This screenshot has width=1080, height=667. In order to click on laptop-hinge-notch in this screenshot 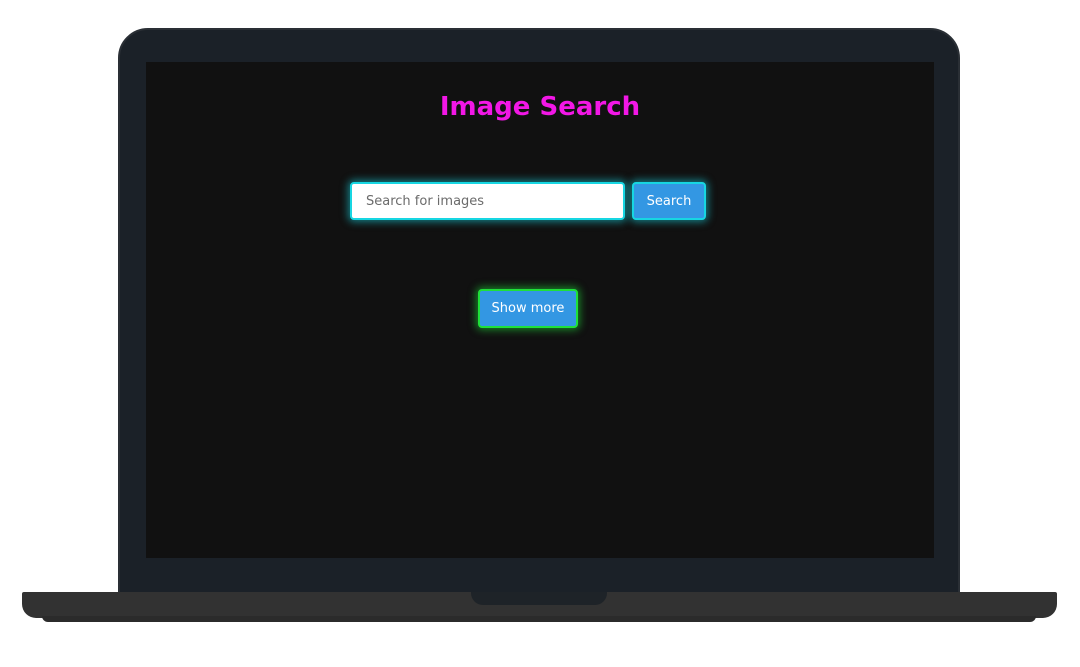, I will do `click(539, 598)`.